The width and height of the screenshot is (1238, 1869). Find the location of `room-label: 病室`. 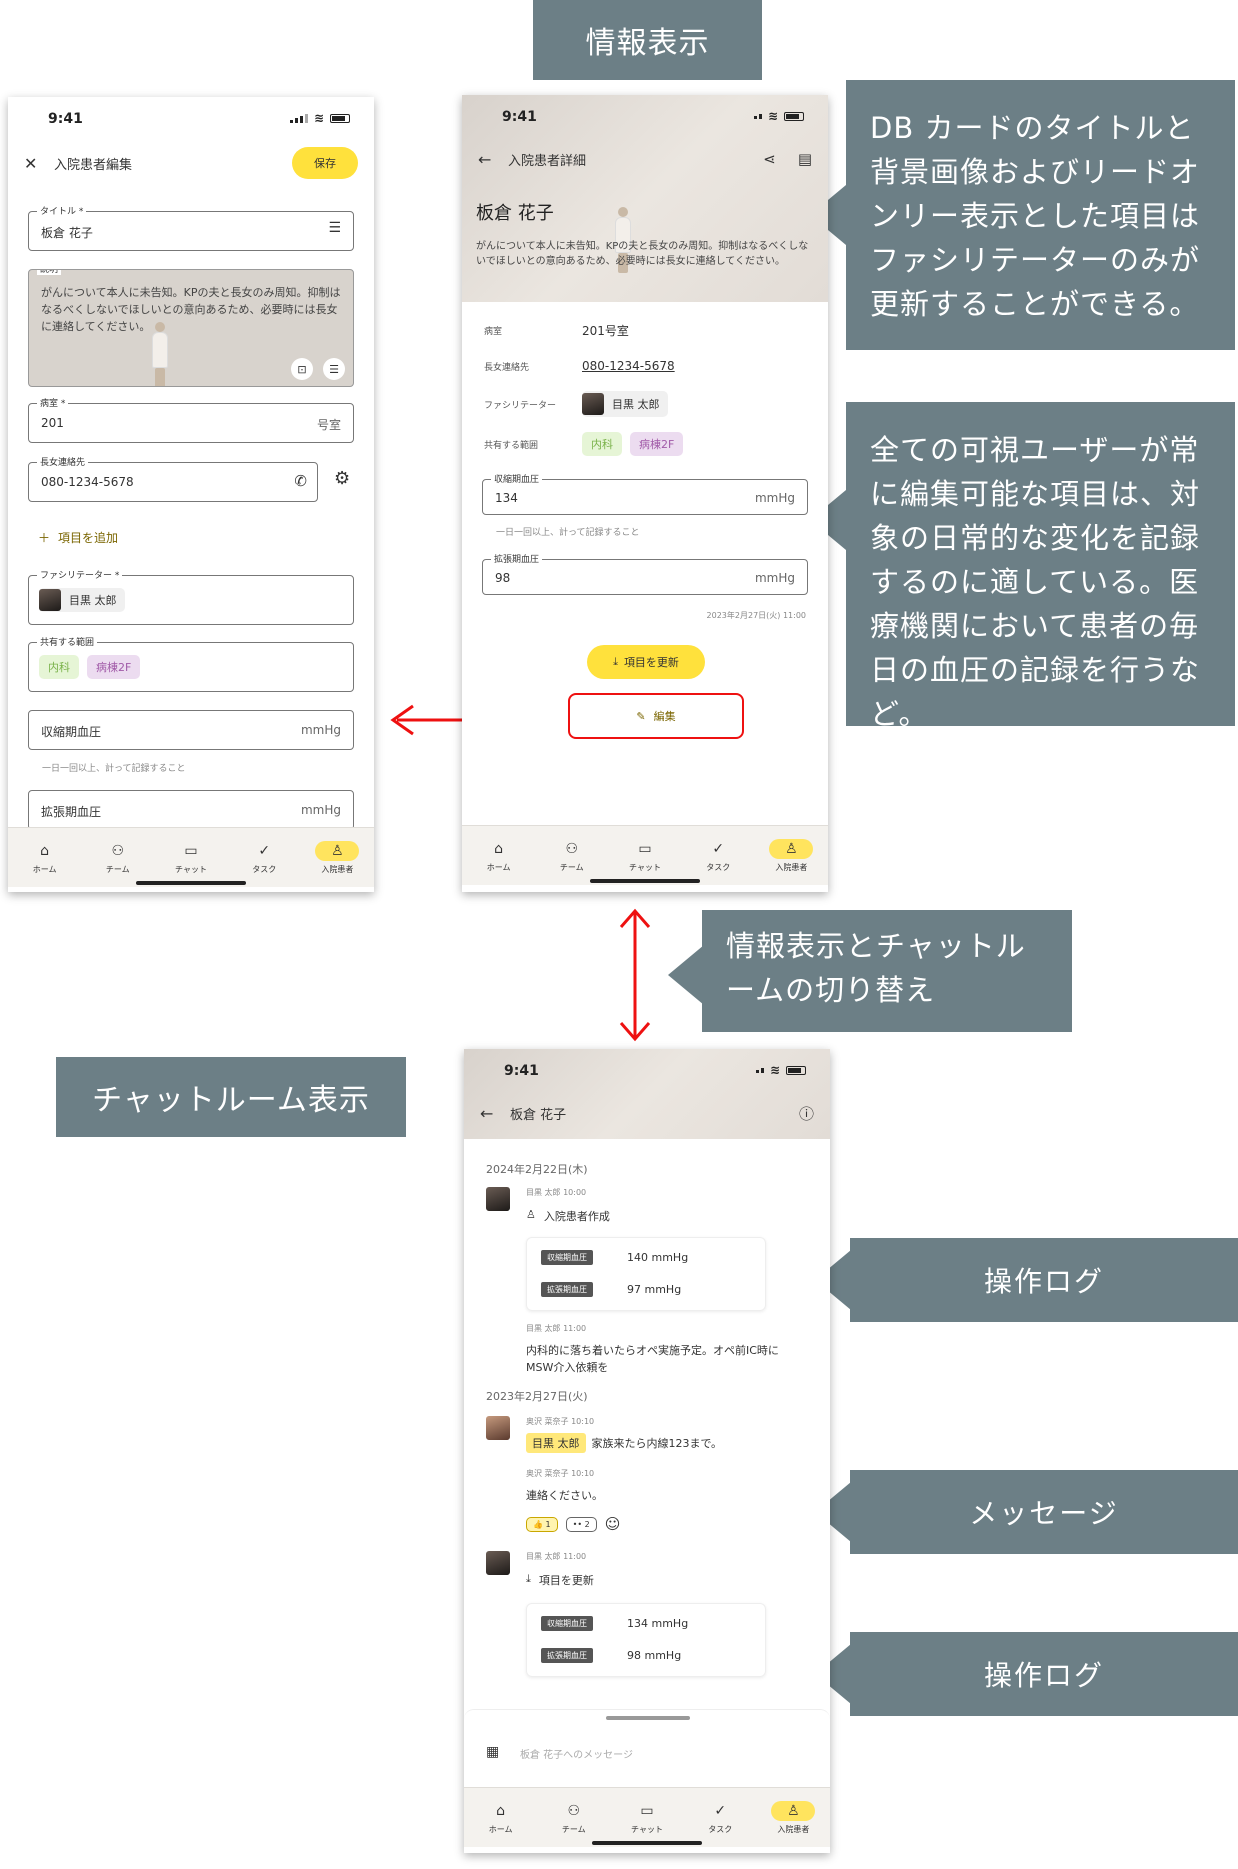

room-label: 病室 is located at coordinates (493, 331).